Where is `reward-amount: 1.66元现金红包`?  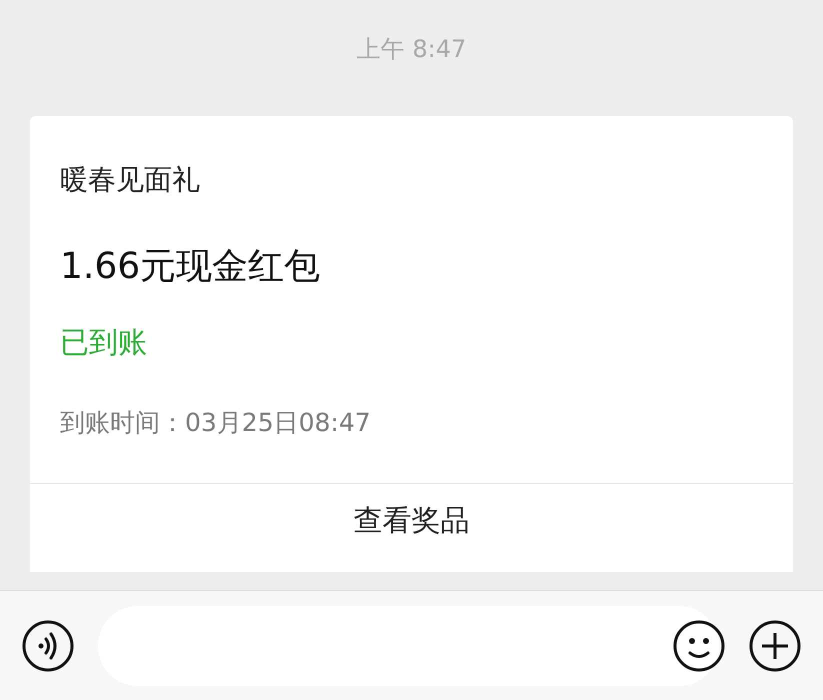 reward-amount: 1.66元现金红包 is located at coordinates (191, 267).